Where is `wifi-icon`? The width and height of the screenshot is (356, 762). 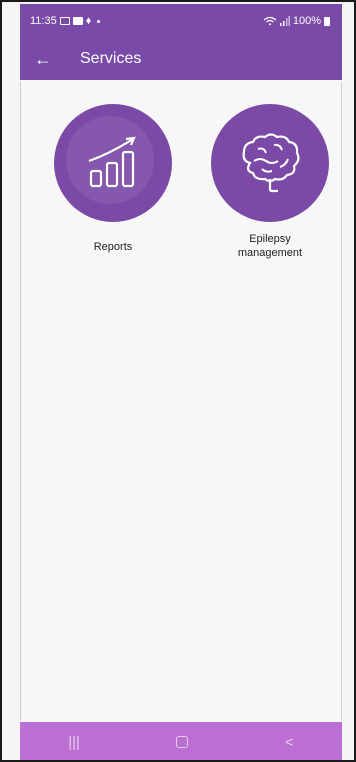 wifi-icon is located at coordinates (270, 21).